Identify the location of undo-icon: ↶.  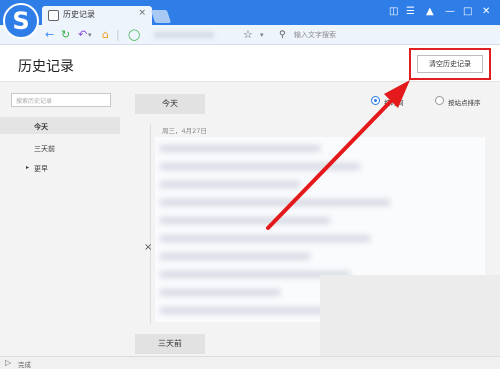
(82, 35).